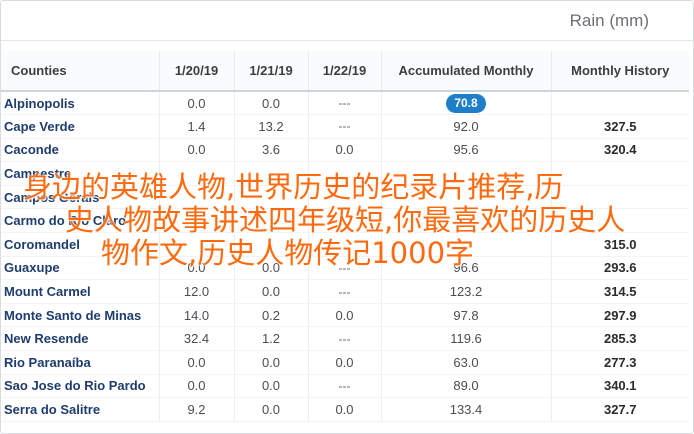  Describe the element at coordinates (465, 409) in the screenshot. I see `accumulated-monthly: 133.4` at that location.